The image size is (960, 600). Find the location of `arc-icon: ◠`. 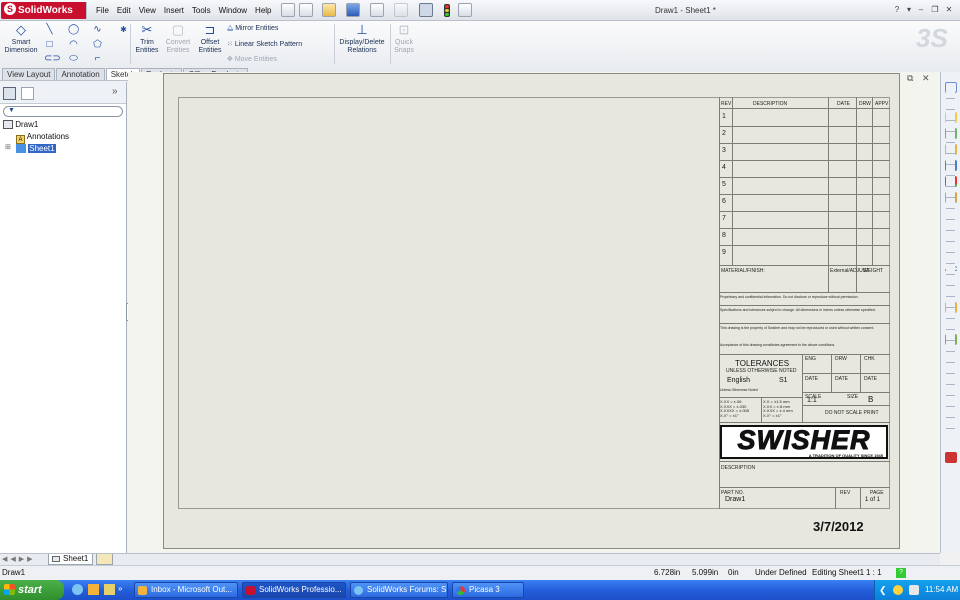

arc-icon: ◠ is located at coordinates (73, 44).